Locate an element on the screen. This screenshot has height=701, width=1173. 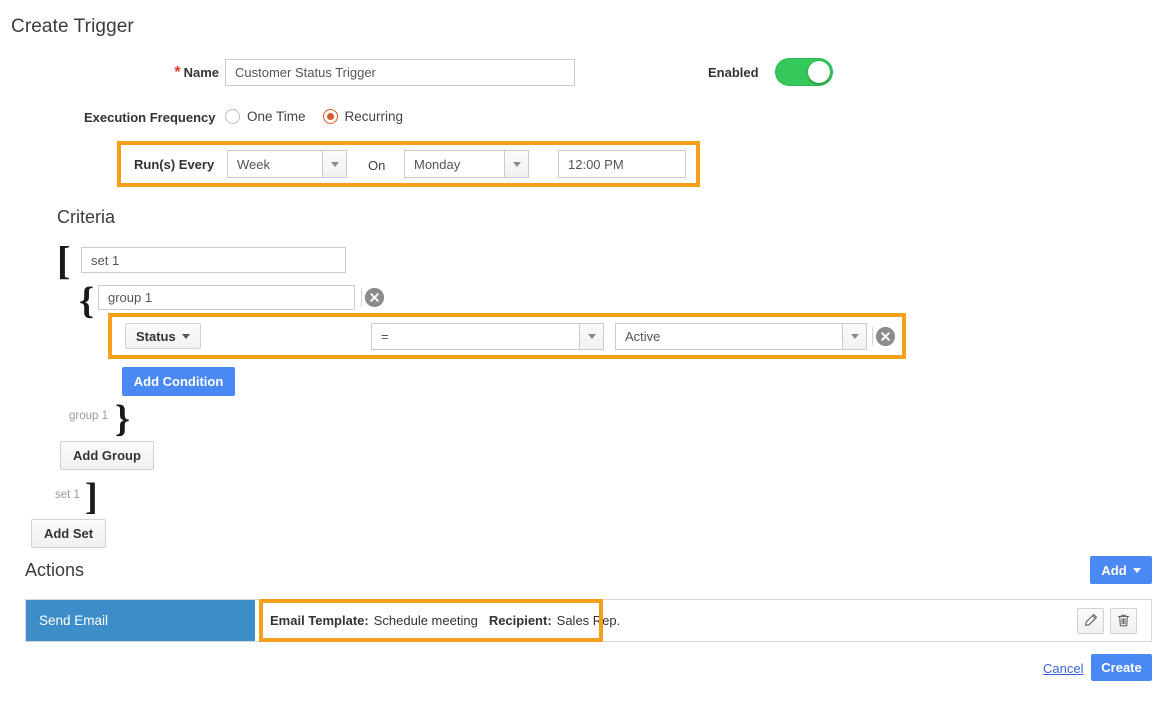
set-close-bracket: ] is located at coordinates (91, 497).